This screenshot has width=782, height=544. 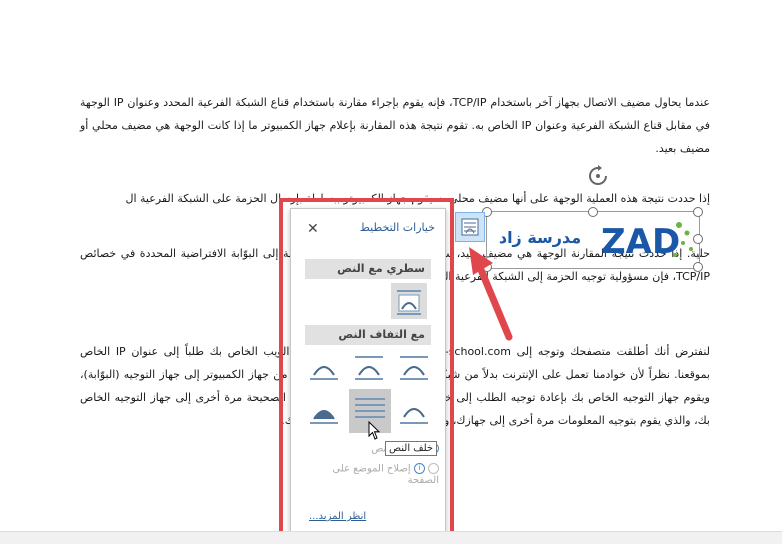 What do you see at coordinates (640, 242) in the screenshot?
I see `svg-text: ZAD` at bounding box center [640, 242].